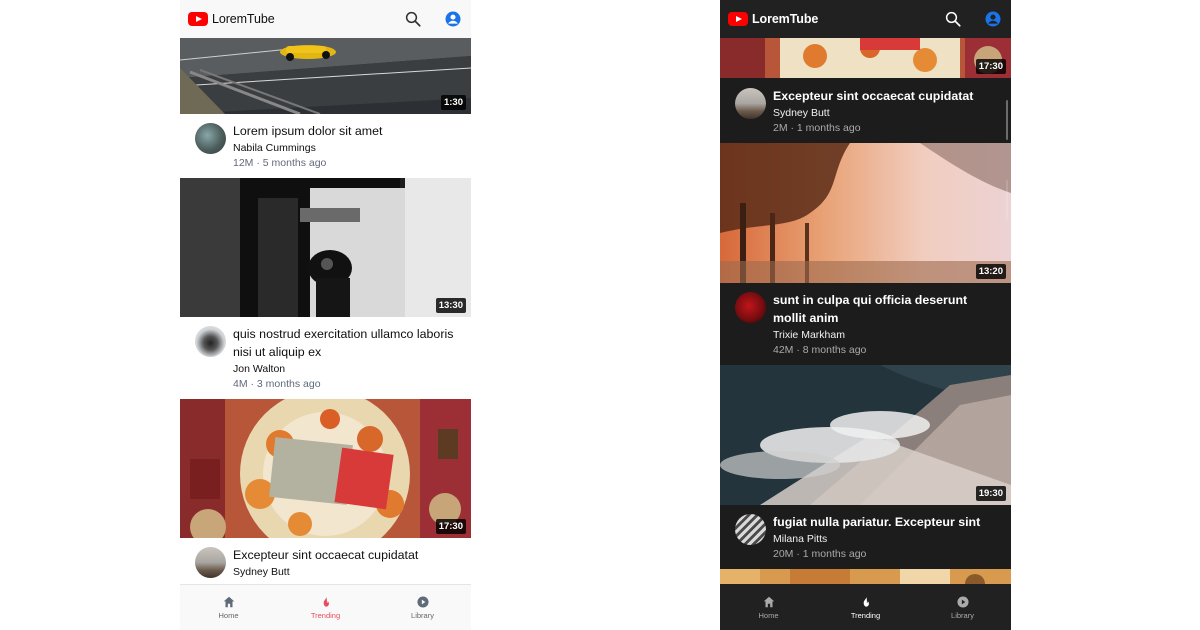  Describe the element at coordinates (887, 539) in the screenshot. I see `channel-name: Milana Pitts` at that location.